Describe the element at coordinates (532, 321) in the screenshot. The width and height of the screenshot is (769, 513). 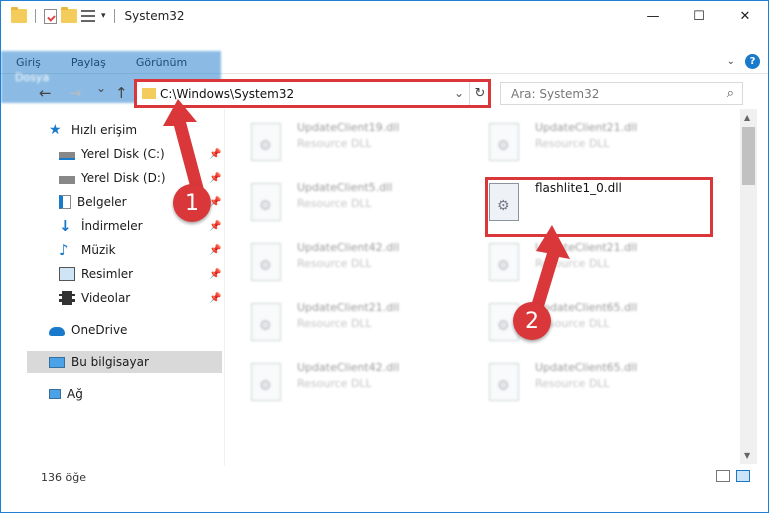
I see `step-2-badge: 2` at that location.